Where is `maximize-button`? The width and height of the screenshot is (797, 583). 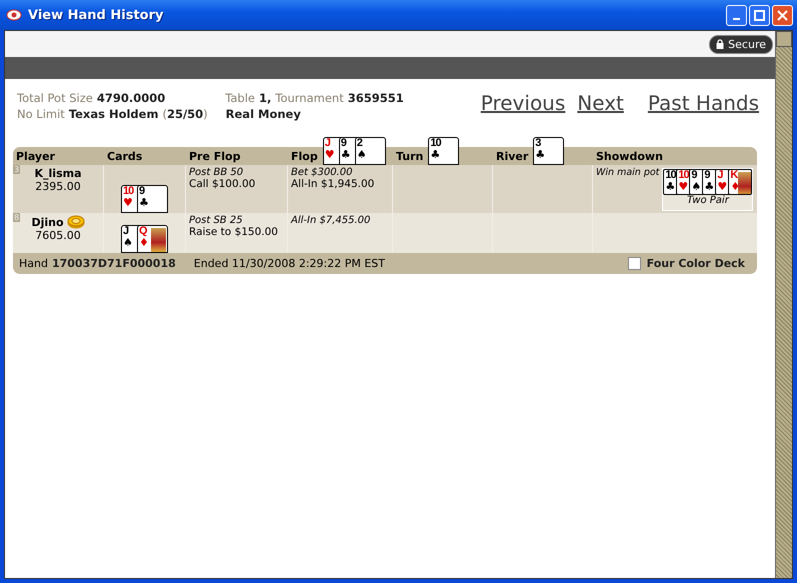
maximize-button is located at coordinates (759, 15).